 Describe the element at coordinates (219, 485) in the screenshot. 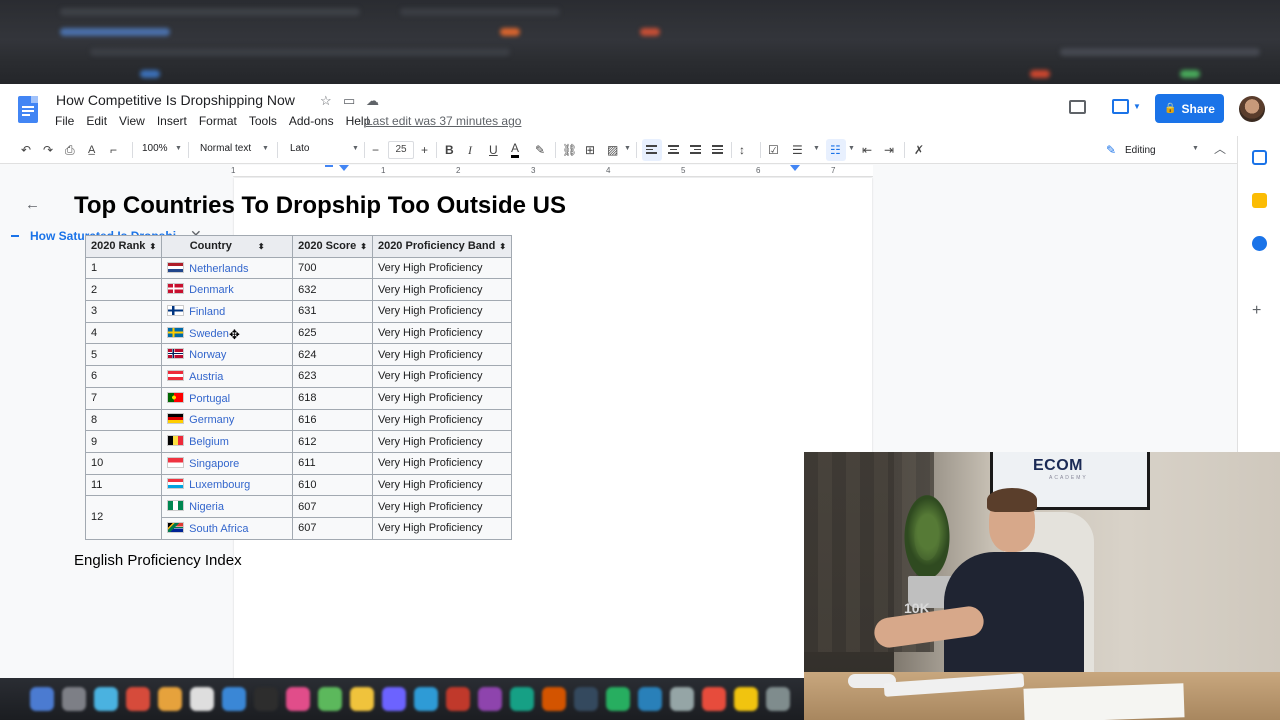

I see `country-link: Luxembourg` at that location.